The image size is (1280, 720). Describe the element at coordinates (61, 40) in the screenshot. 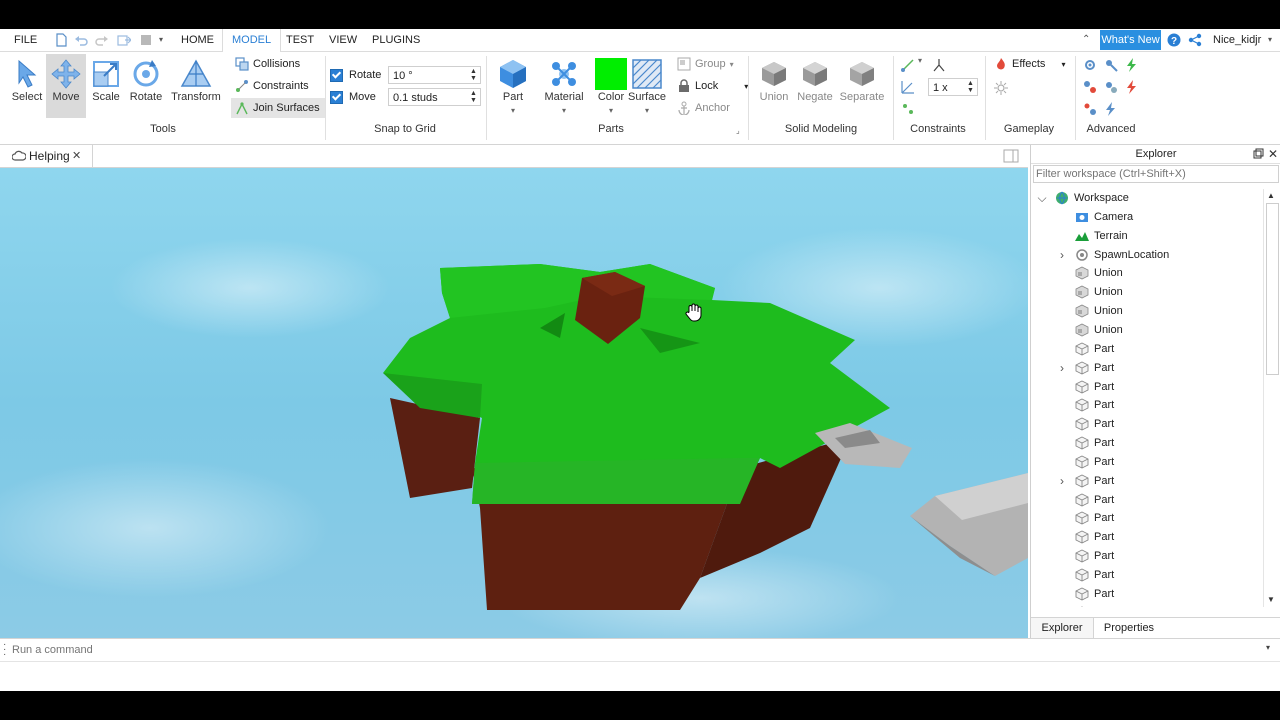

I see `new-file-icon` at that location.